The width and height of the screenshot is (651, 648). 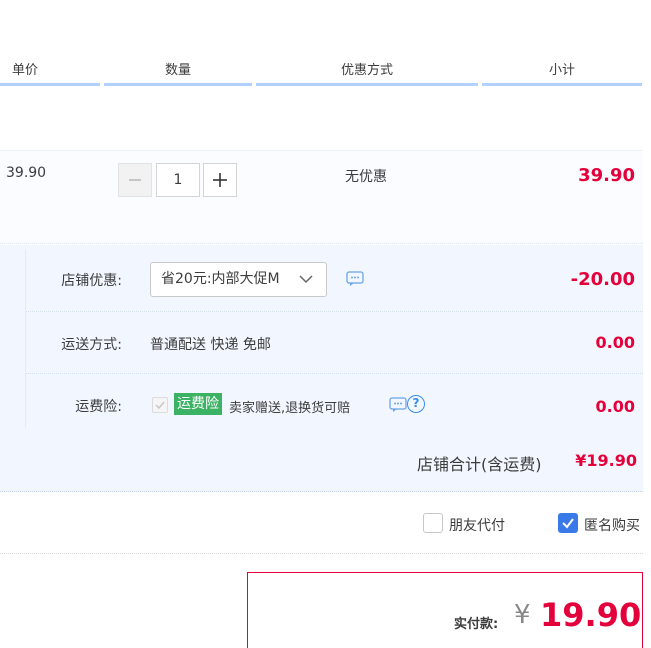 I want to click on shipping-label: 运送方式:, so click(x=91, y=345).